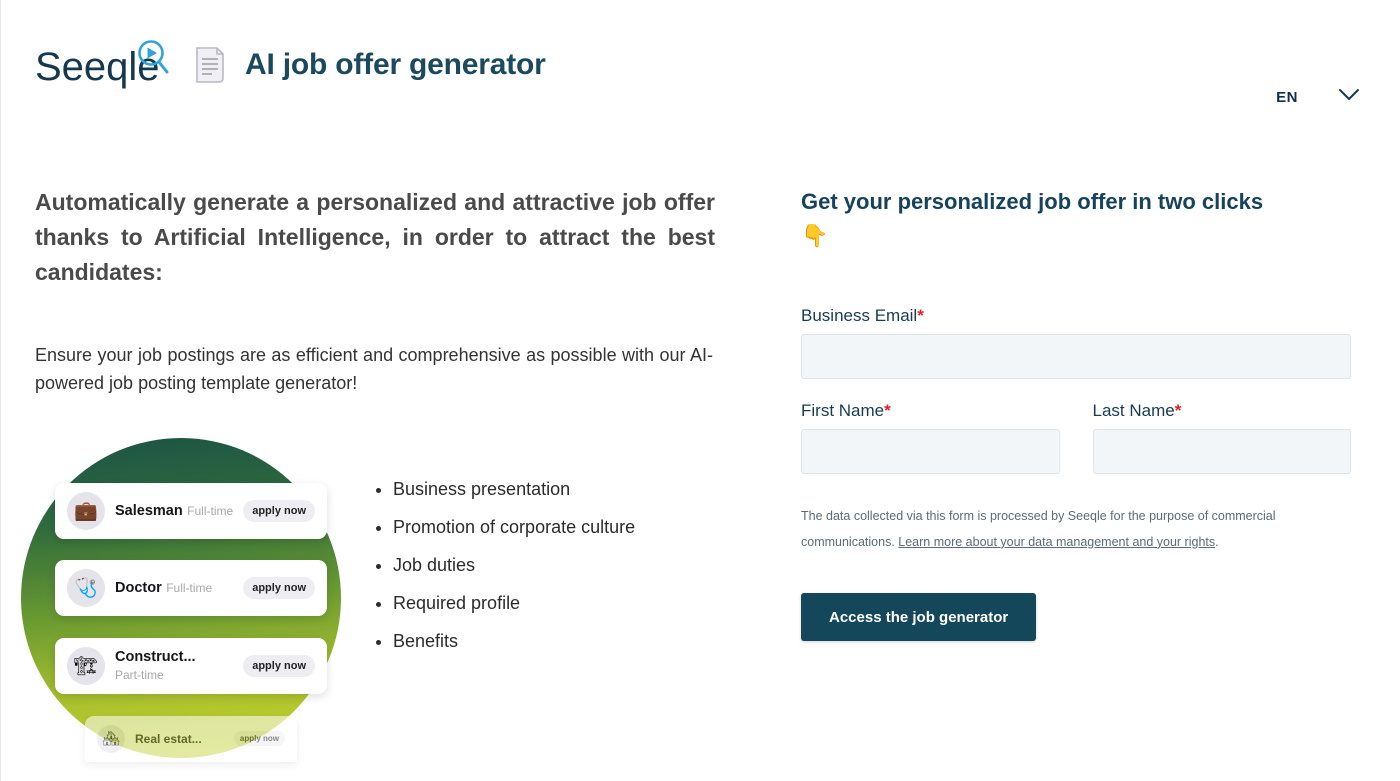 The width and height of the screenshot is (1400, 781). Describe the element at coordinates (514, 527) in the screenshot. I see `list-item: Promotion of corporate culture` at that location.